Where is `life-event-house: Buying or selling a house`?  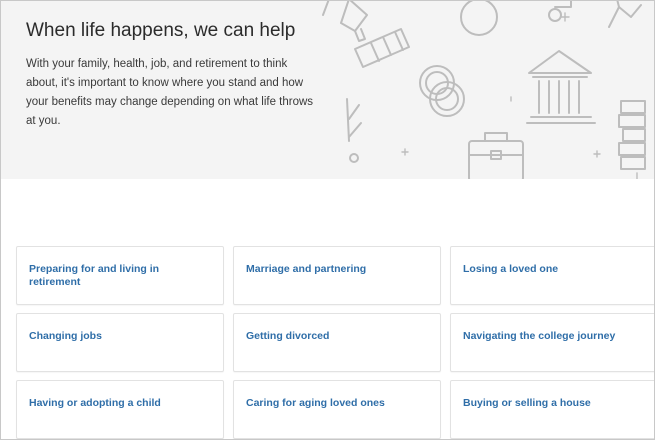 life-event-house: Buying or selling a house is located at coordinates (552, 409).